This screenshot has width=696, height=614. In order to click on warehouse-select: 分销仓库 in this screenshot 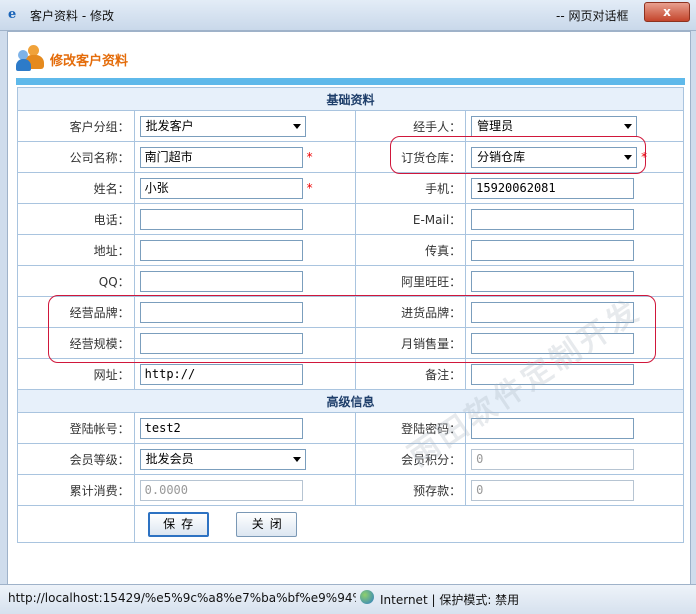, I will do `click(554, 157)`.